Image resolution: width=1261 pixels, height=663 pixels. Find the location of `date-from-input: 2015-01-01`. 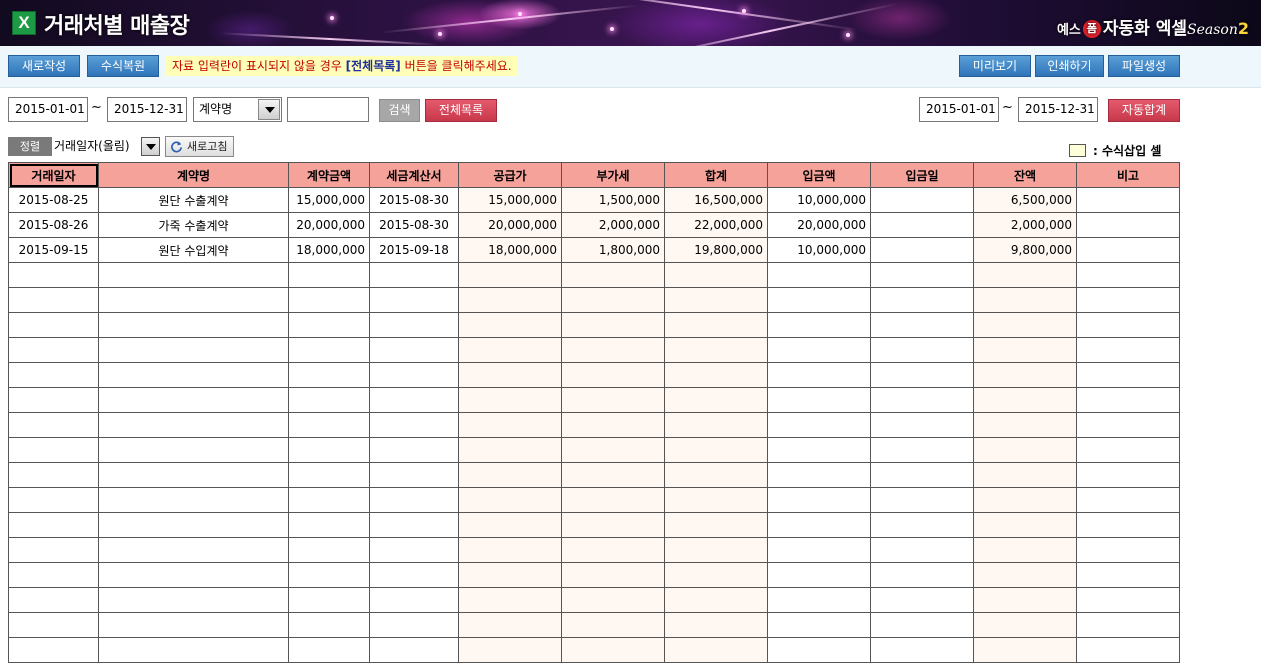

date-from-input: 2015-01-01 is located at coordinates (48, 109).